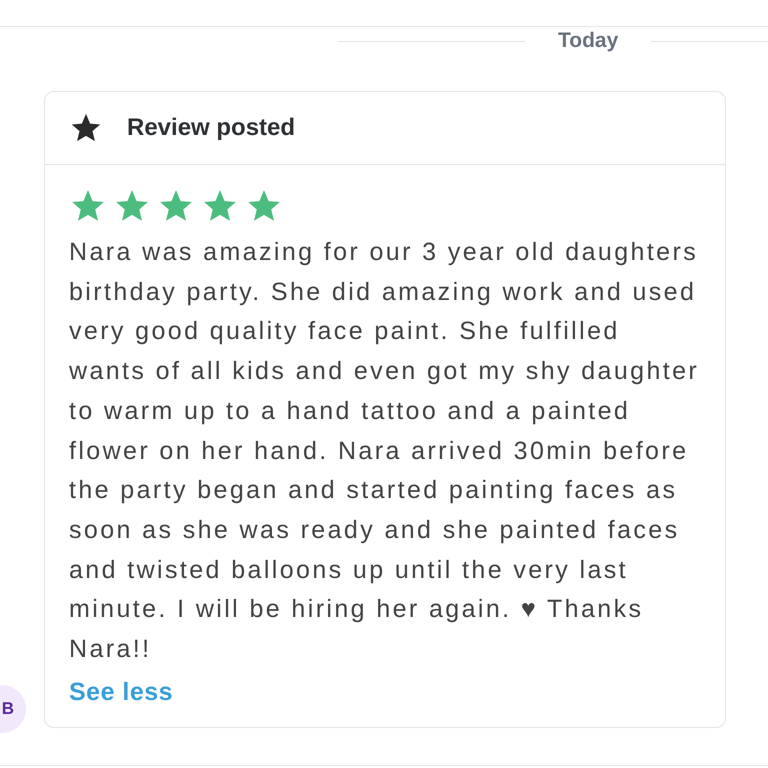 The image size is (768, 768). What do you see at coordinates (588, 41) in the screenshot?
I see `date-divider: Today` at bounding box center [588, 41].